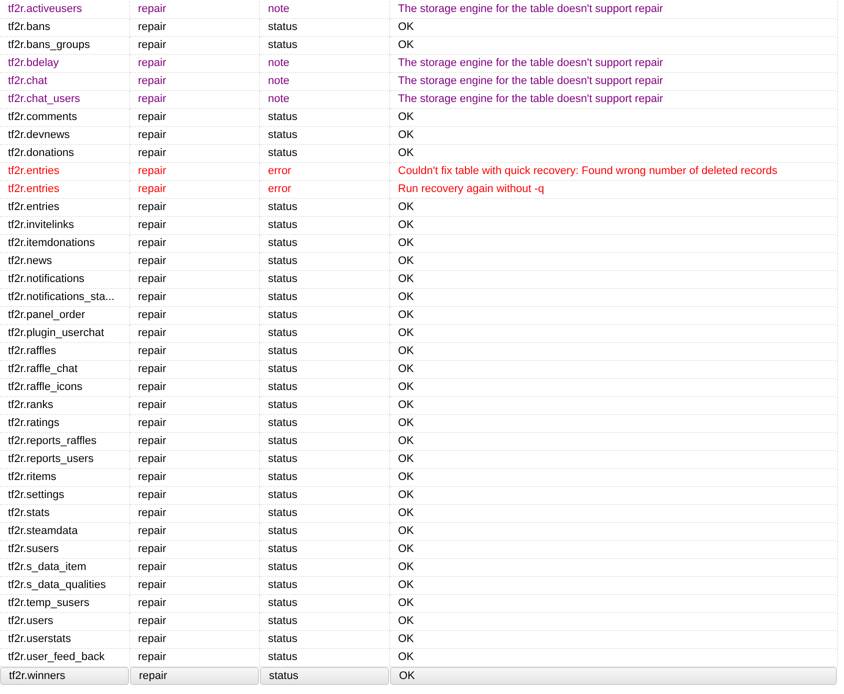  I want to click on table-cell: tf2r.steamdata, so click(65, 532).